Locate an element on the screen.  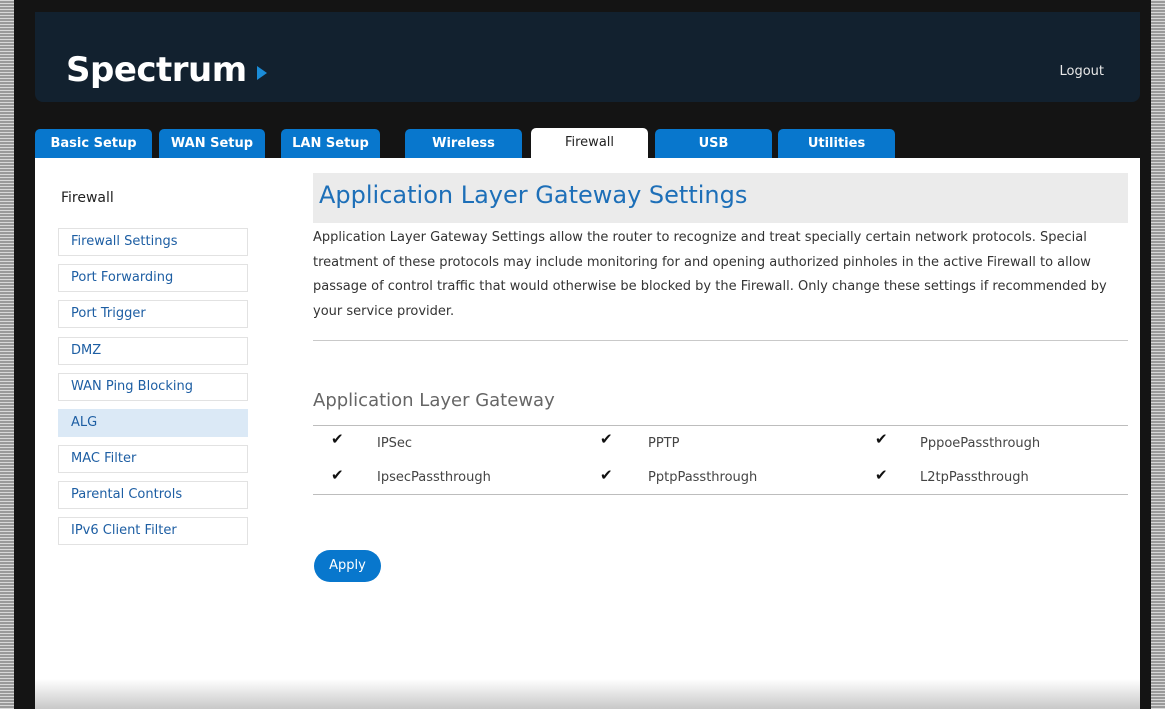
sidebar-item-ipv6-client-filter: IPv6 Client Filter is located at coordinates (153, 531).